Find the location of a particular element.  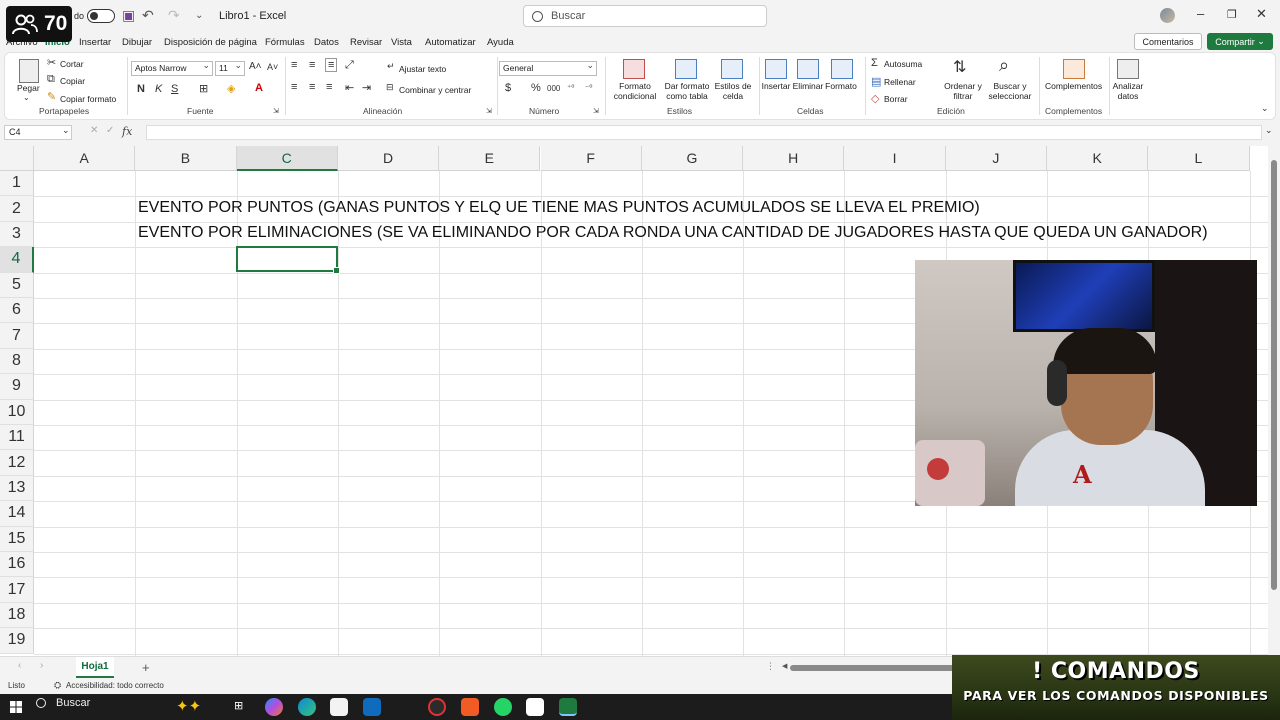

cell-styles-button: Estilos de celda is located at coordinates (733, 91).